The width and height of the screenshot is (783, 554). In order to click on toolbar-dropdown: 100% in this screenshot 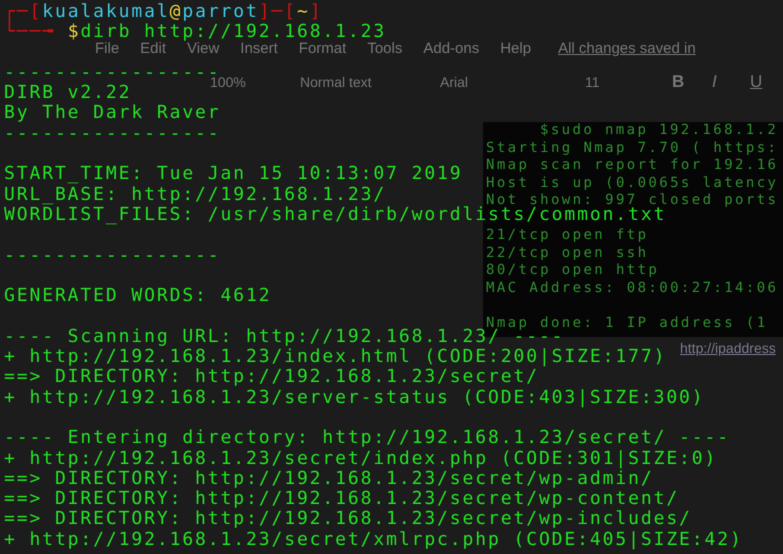, I will do `click(228, 82)`.